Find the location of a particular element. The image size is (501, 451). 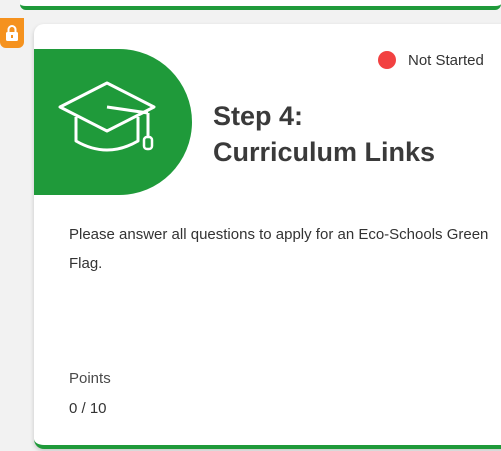

step-title: Step 4: Curriculum Links is located at coordinates (324, 134).